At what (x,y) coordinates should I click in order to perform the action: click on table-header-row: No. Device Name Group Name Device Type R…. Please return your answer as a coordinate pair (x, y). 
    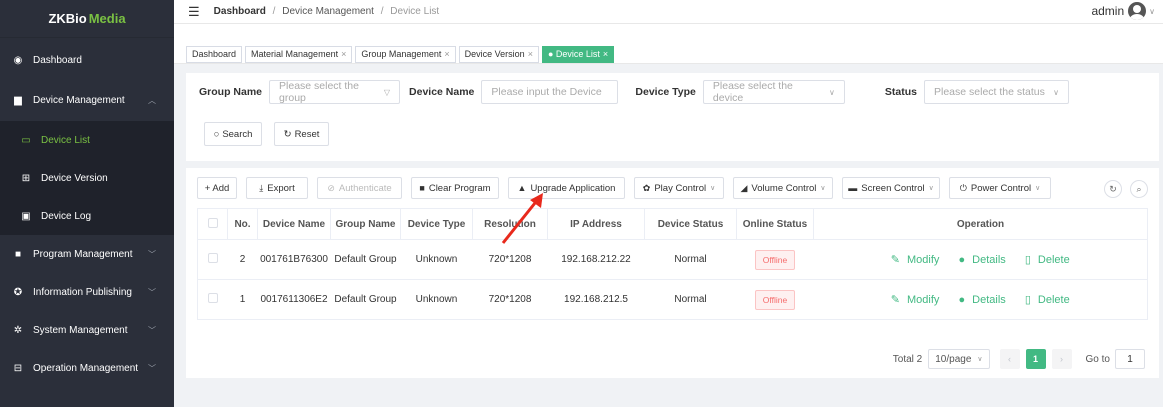
    Looking at the image, I should click on (672, 224).